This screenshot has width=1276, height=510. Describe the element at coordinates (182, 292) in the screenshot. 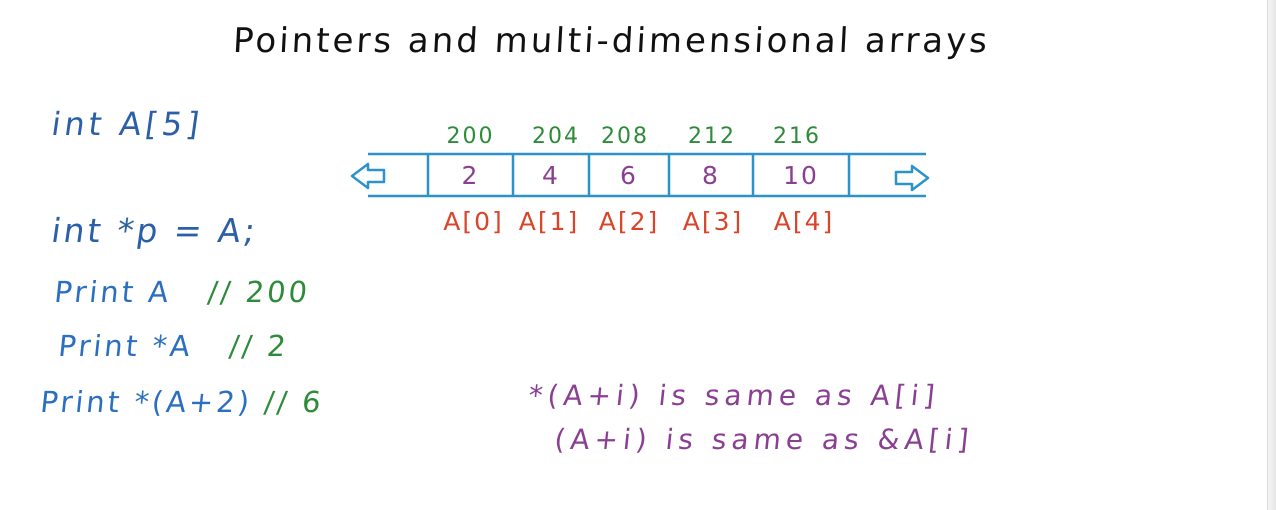

I see `print-line: Print A // 200` at that location.